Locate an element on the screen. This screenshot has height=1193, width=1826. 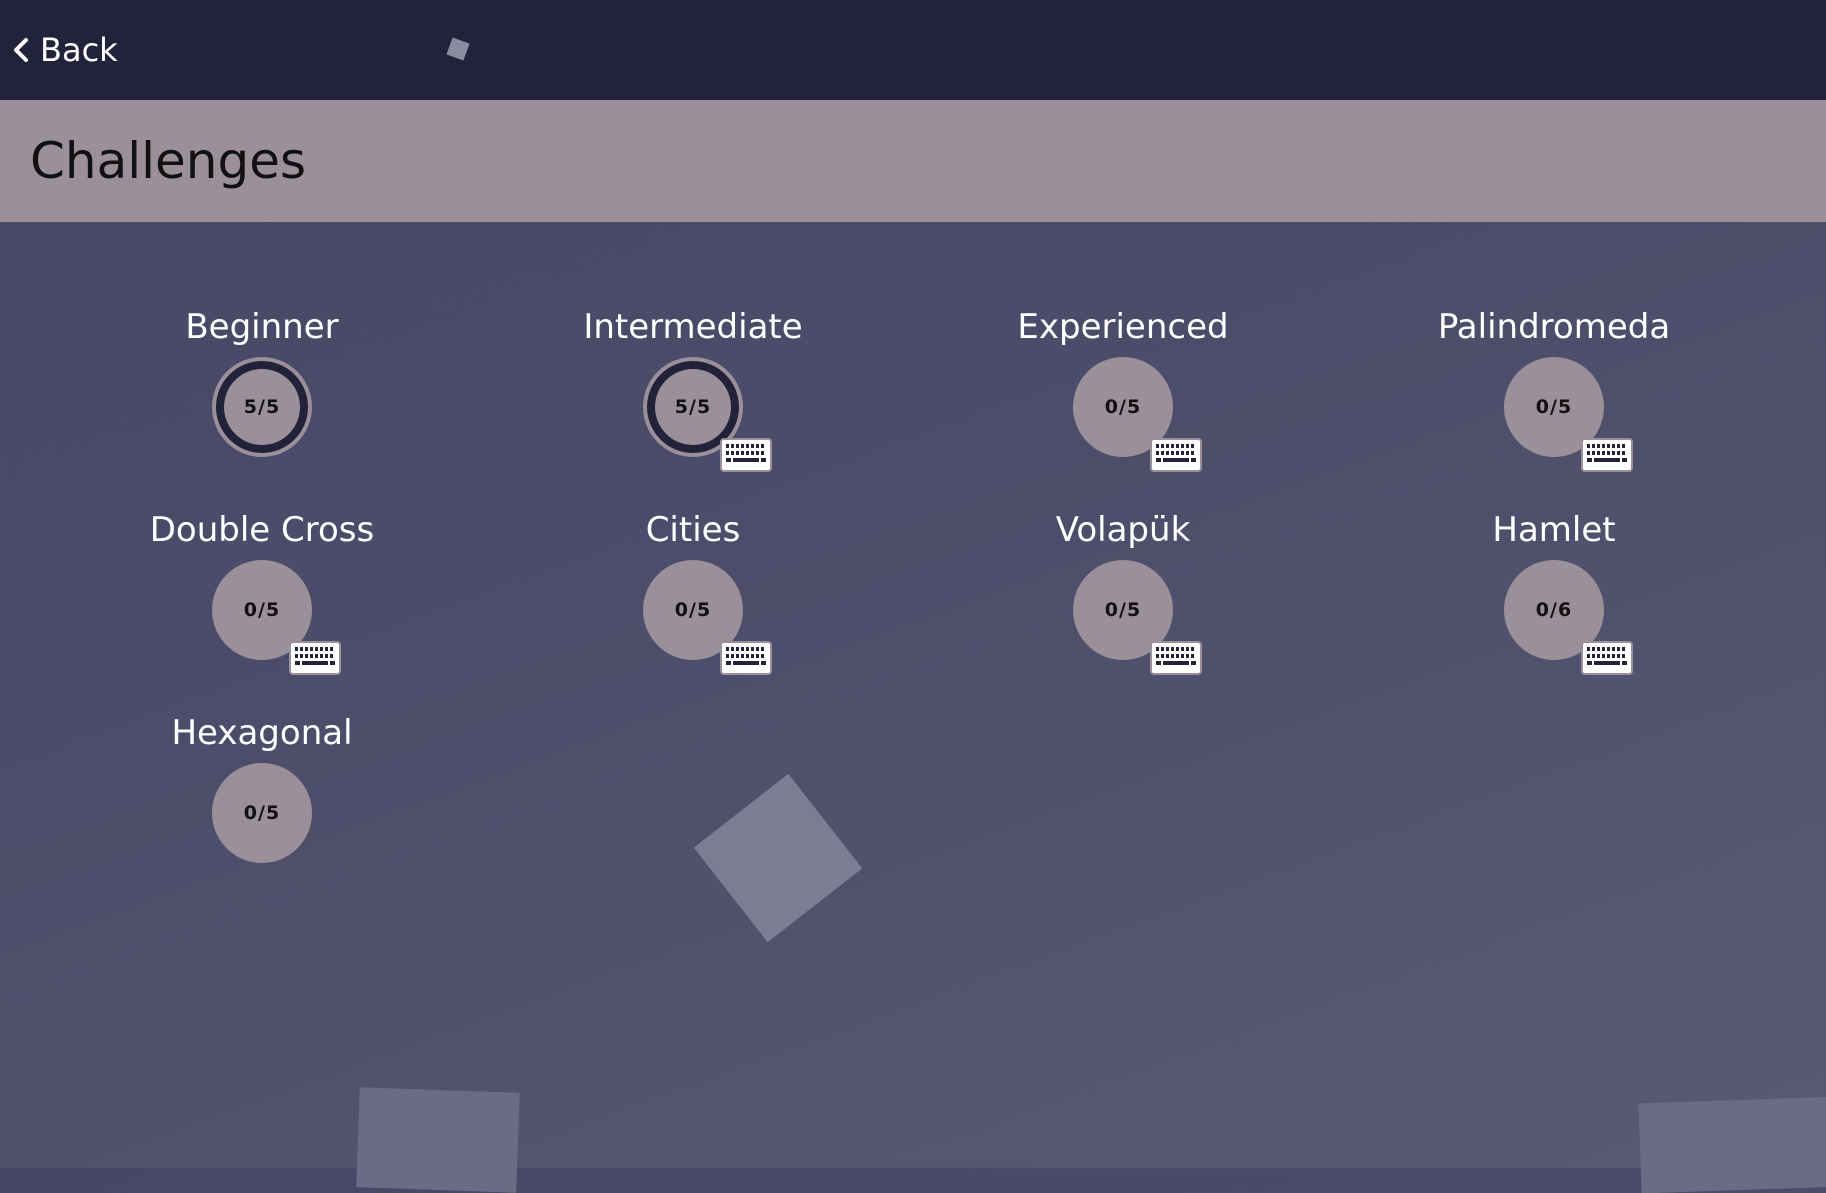
challenge-item: Hexagonal 0/5 is located at coordinates (262, 801).